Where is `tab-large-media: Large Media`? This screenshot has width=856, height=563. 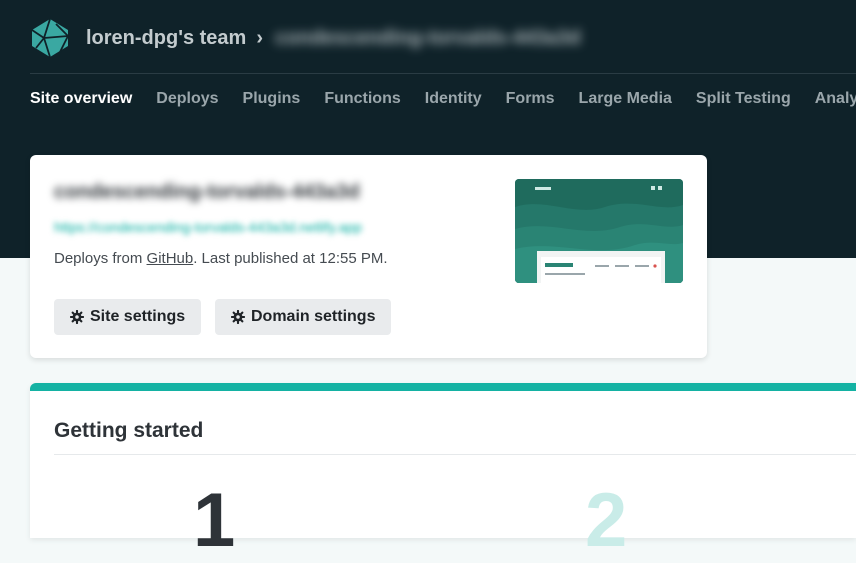 tab-large-media: Large Media is located at coordinates (625, 104).